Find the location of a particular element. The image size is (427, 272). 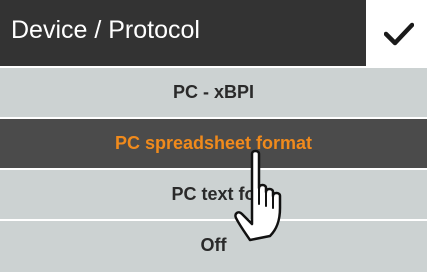

checkmark-icon is located at coordinates (399, 34).